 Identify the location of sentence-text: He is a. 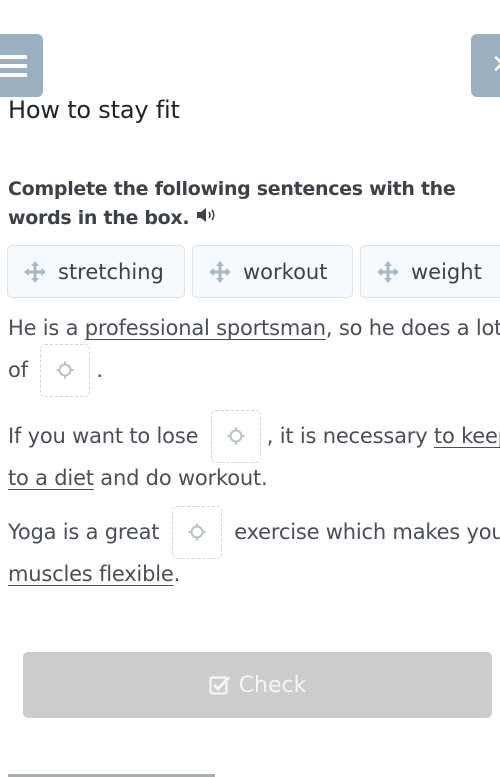
(46, 328).